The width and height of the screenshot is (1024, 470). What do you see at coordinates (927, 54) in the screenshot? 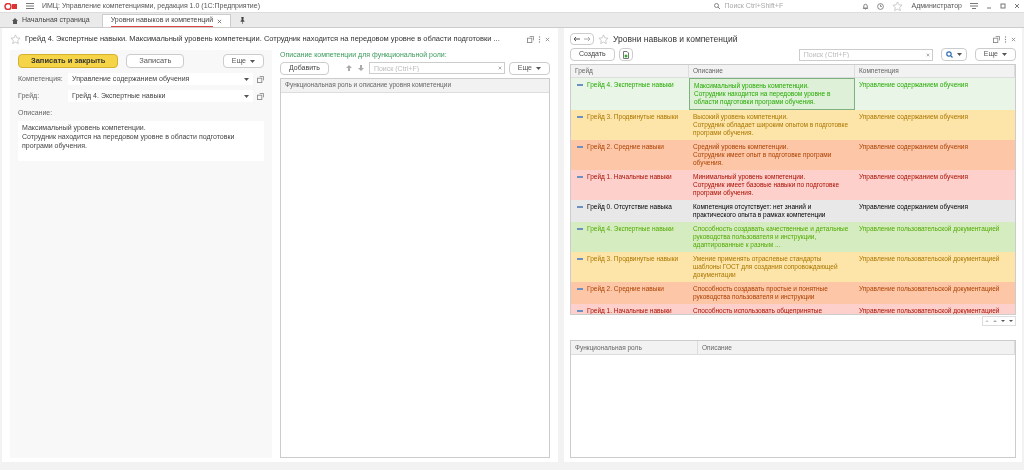
I see `clear-icon` at bounding box center [927, 54].